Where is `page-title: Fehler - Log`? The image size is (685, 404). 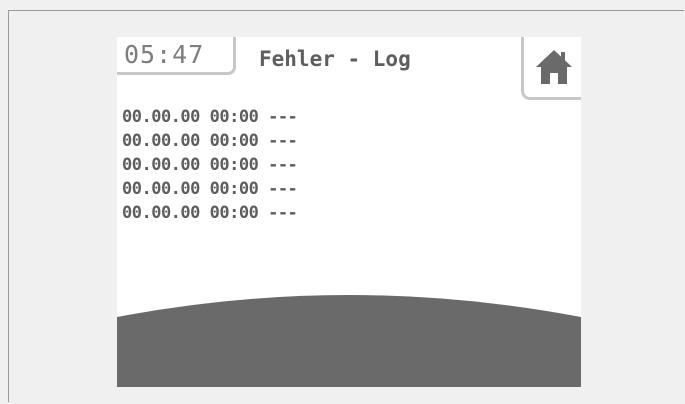
page-title: Fehler - Log is located at coordinates (335, 59).